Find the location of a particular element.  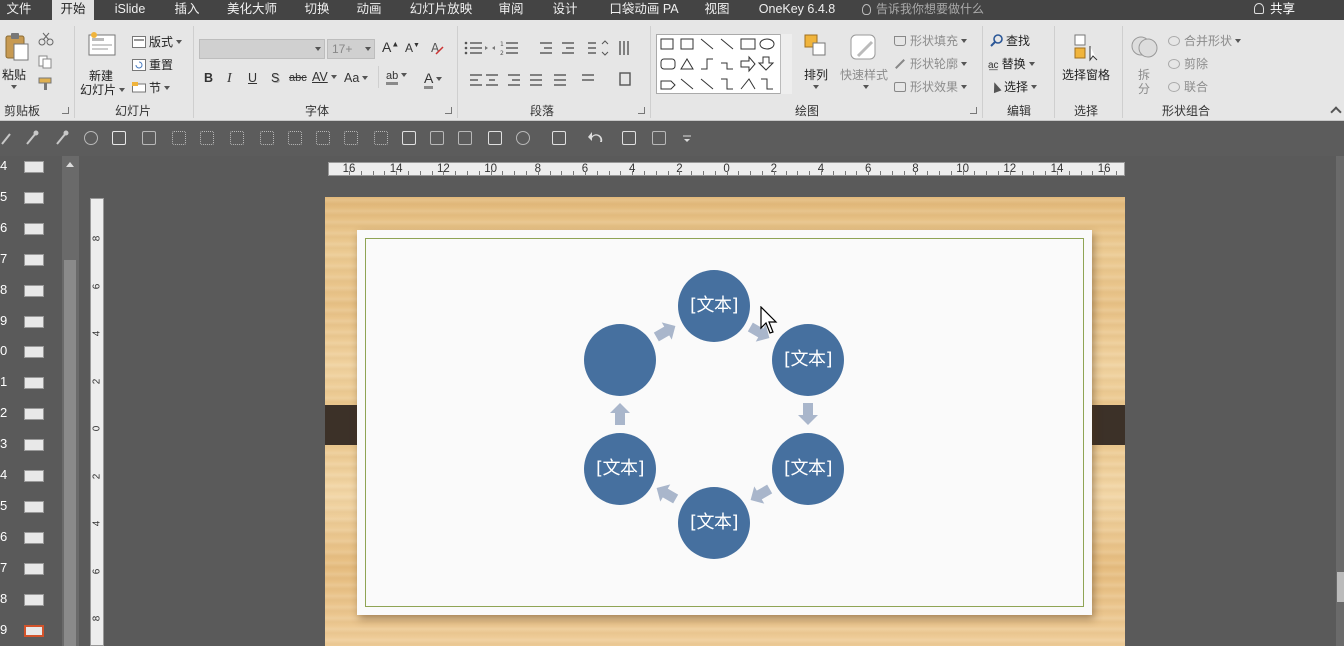

font-name-combo is located at coordinates (262, 49).